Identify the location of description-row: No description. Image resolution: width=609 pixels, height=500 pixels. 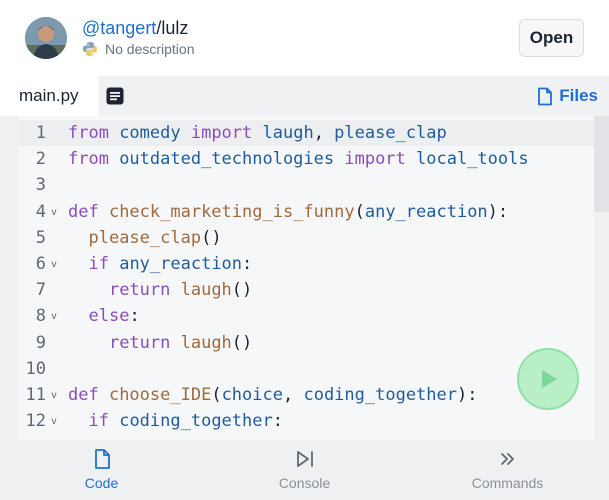
(138, 49).